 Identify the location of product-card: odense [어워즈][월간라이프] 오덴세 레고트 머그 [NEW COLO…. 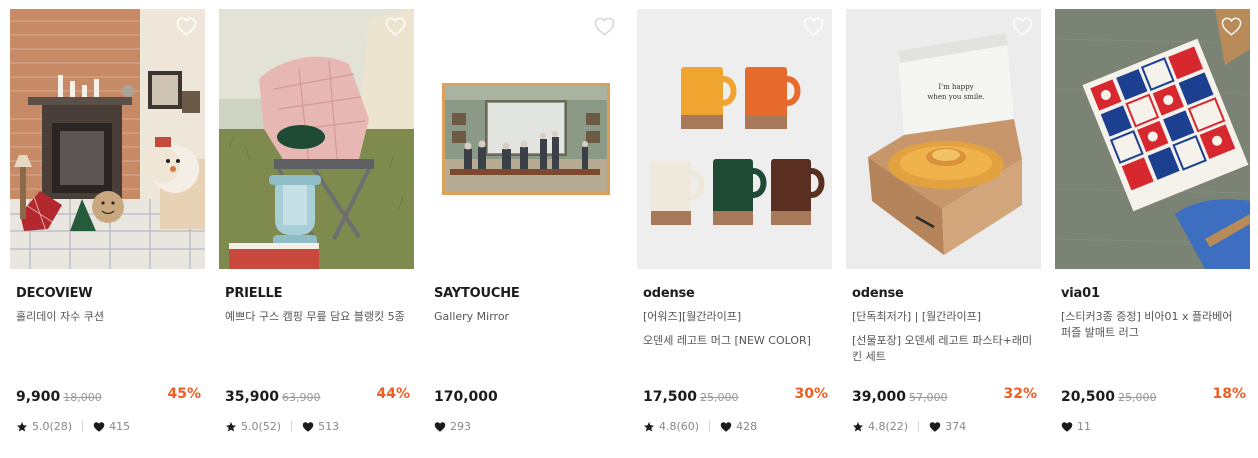
(734, 229).